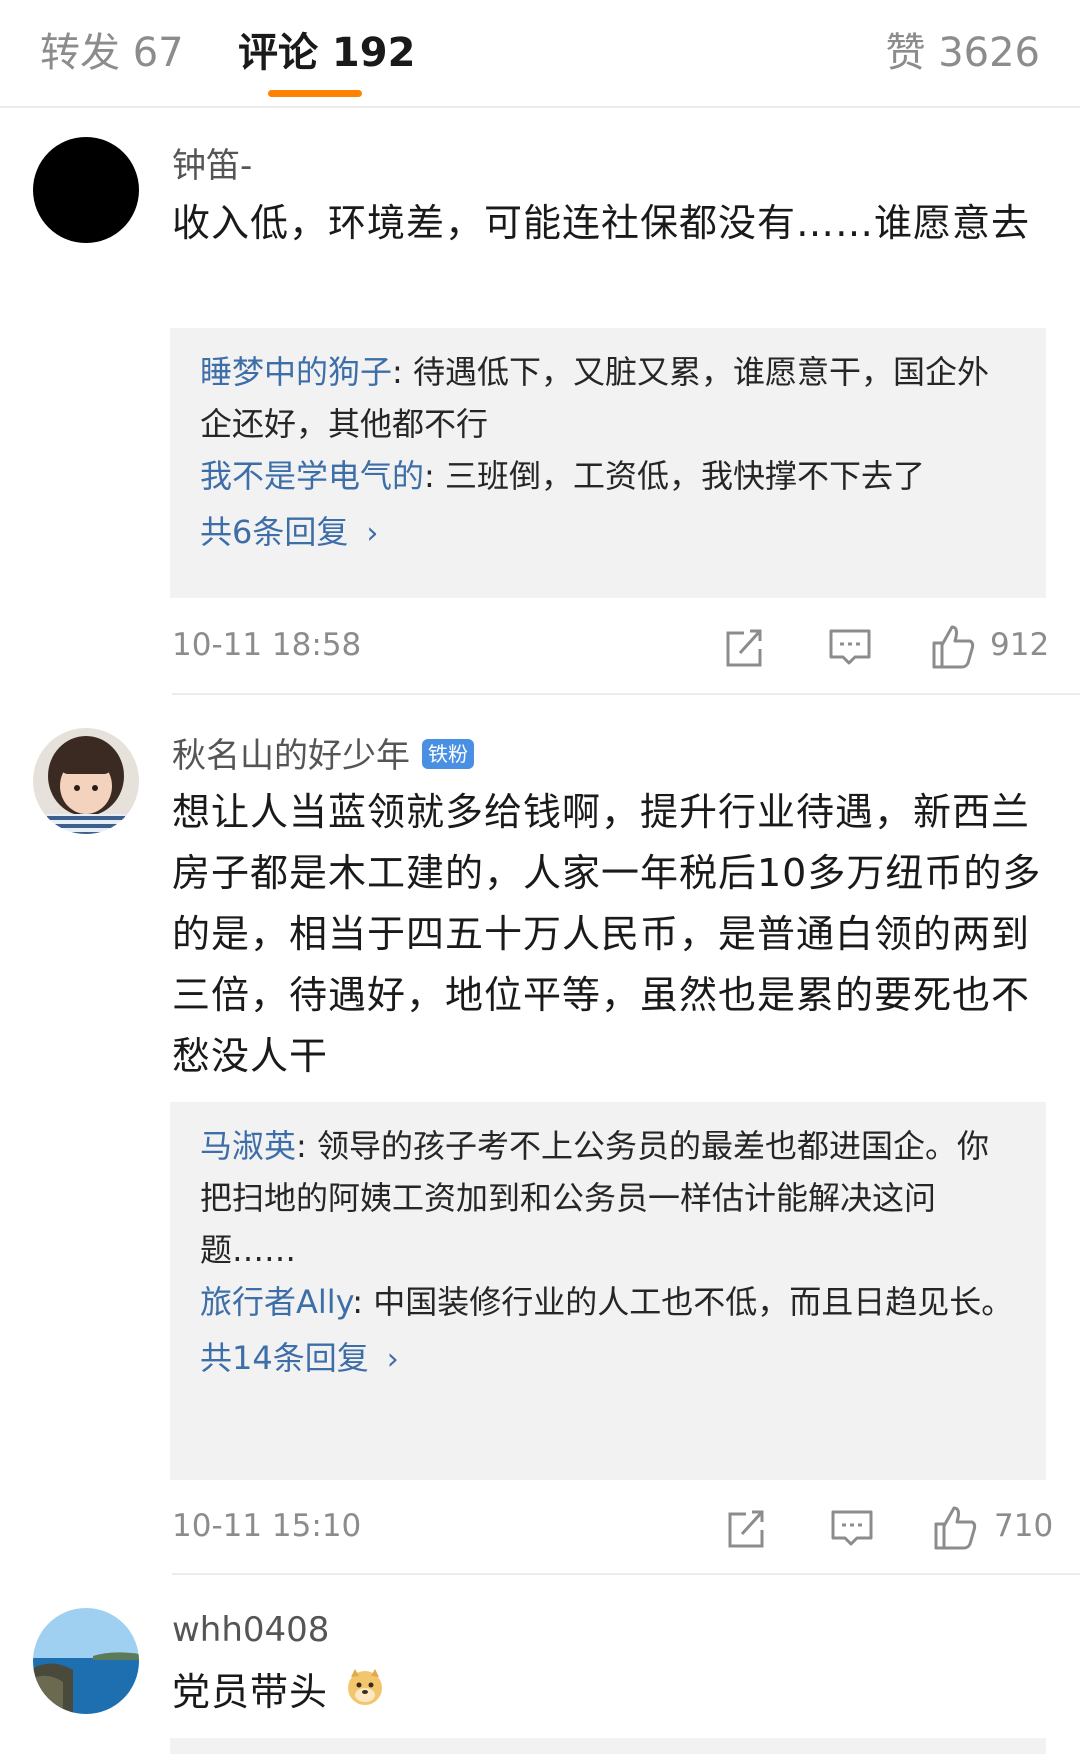  What do you see at coordinates (112, 49) in the screenshot?
I see `tab-reposts: 转发 67` at bounding box center [112, 49].